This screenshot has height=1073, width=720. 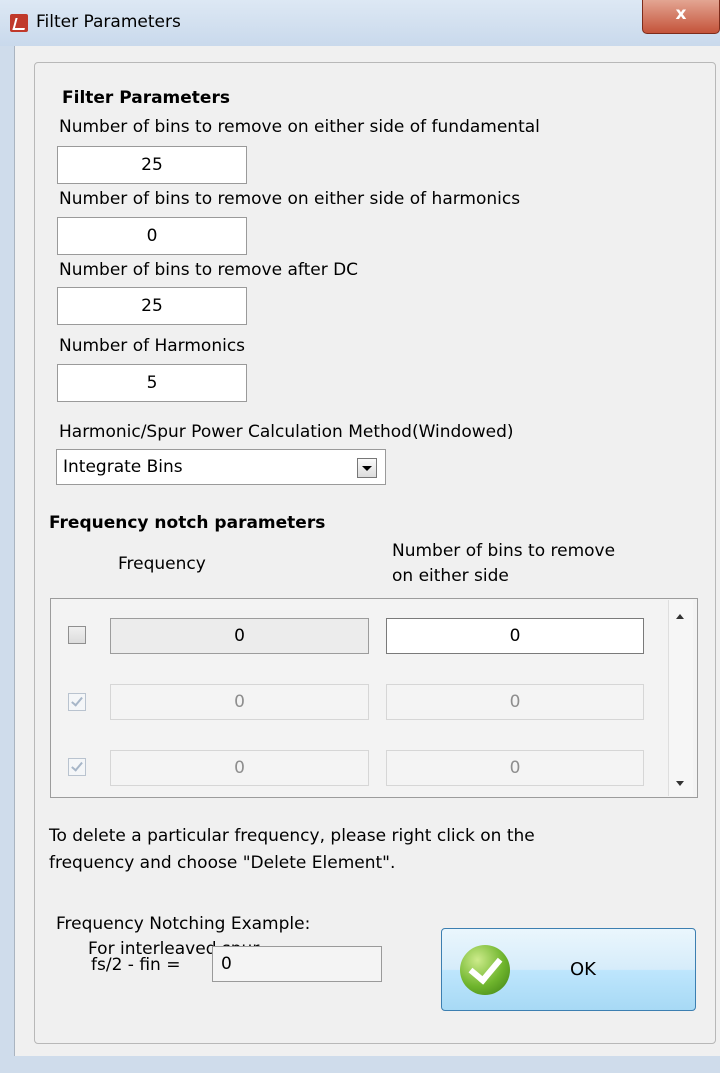 What do you see at coordinates (123, 467) in the screenshot?
I see `method-dropdown-value: Integrate Bins` at bounding box center [123, 467].